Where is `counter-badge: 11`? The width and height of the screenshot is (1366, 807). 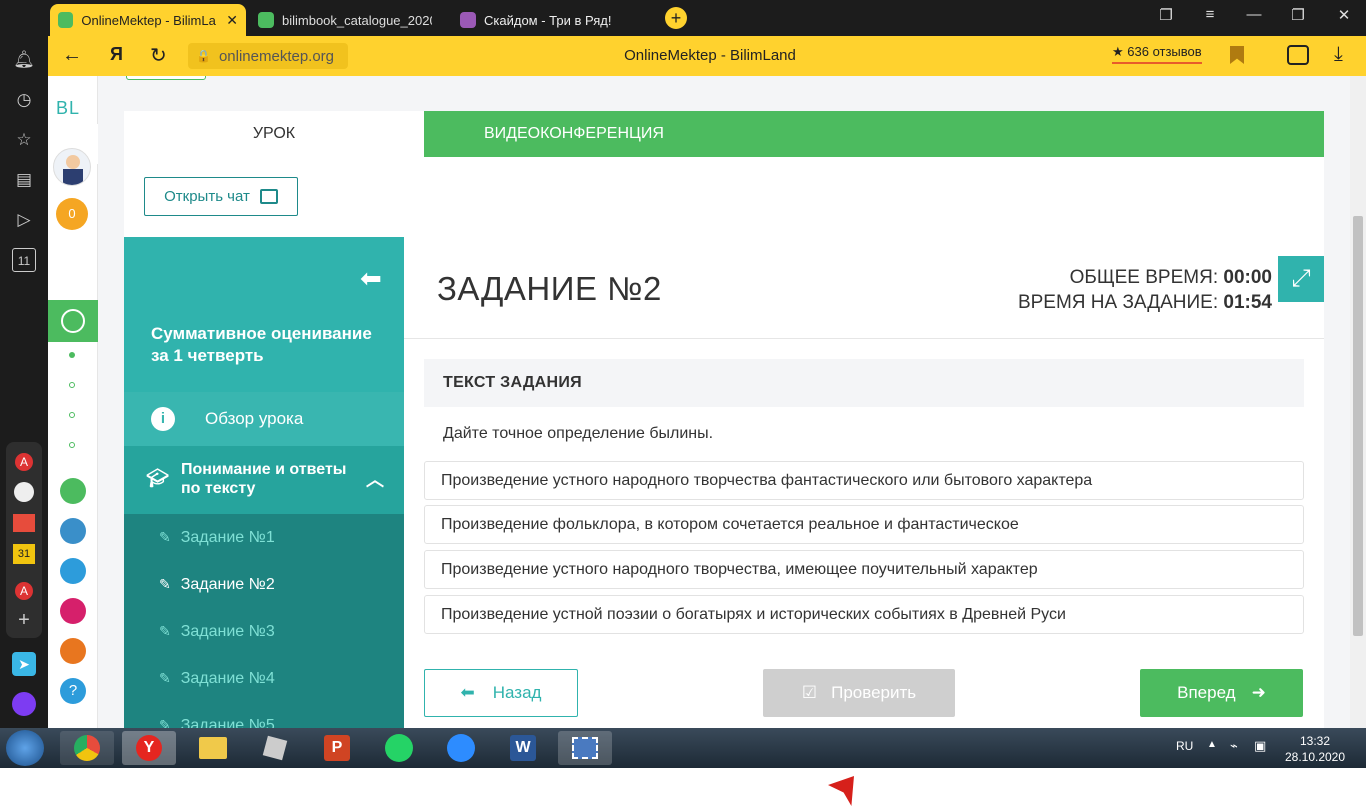 counter-badge: 11 is located at coordinates (24, 260).